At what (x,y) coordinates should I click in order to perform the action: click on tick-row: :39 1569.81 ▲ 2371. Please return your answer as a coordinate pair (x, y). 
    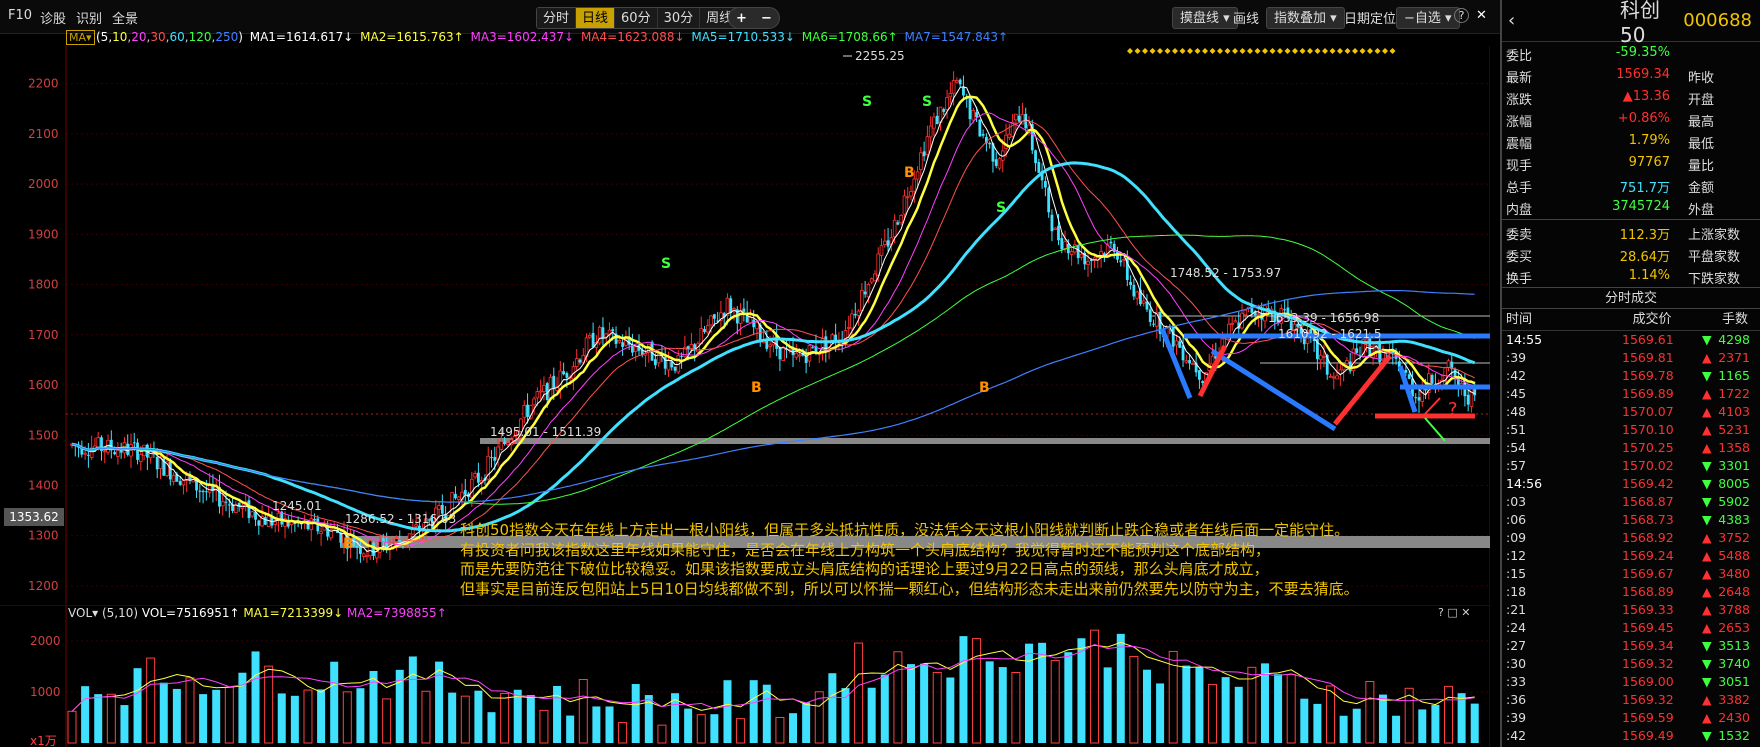
    Looking at the image, I should click on (1631, 358).